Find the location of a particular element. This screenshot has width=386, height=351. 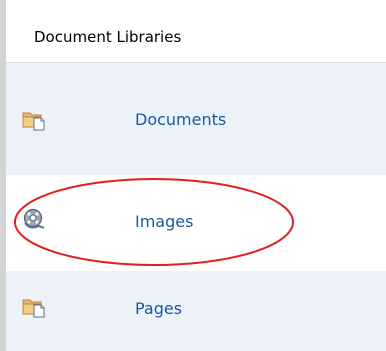

library-link-pages: Pages is located at coordinates (158, 309).